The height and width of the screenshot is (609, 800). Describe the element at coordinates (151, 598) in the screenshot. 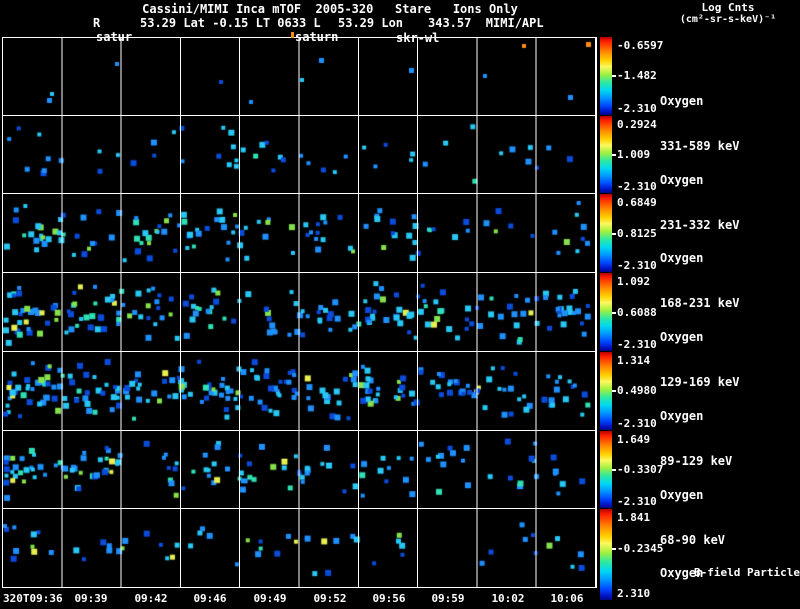

I see `time-tick-label: 09:42` at that location.